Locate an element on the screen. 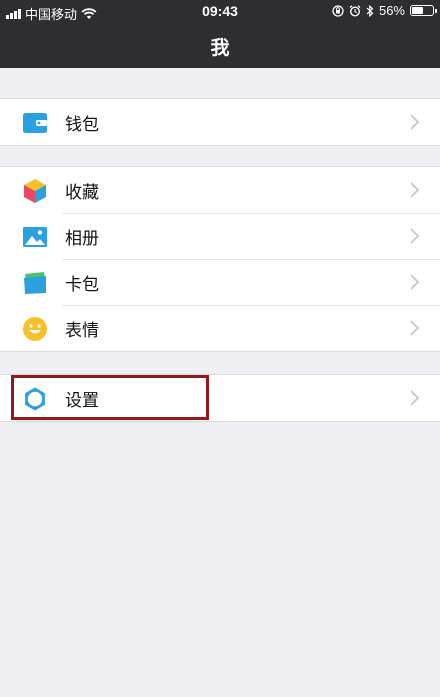 This screenshot has width=440, height=697. navigation-bar: 我 is located at coordinates (220, 45).